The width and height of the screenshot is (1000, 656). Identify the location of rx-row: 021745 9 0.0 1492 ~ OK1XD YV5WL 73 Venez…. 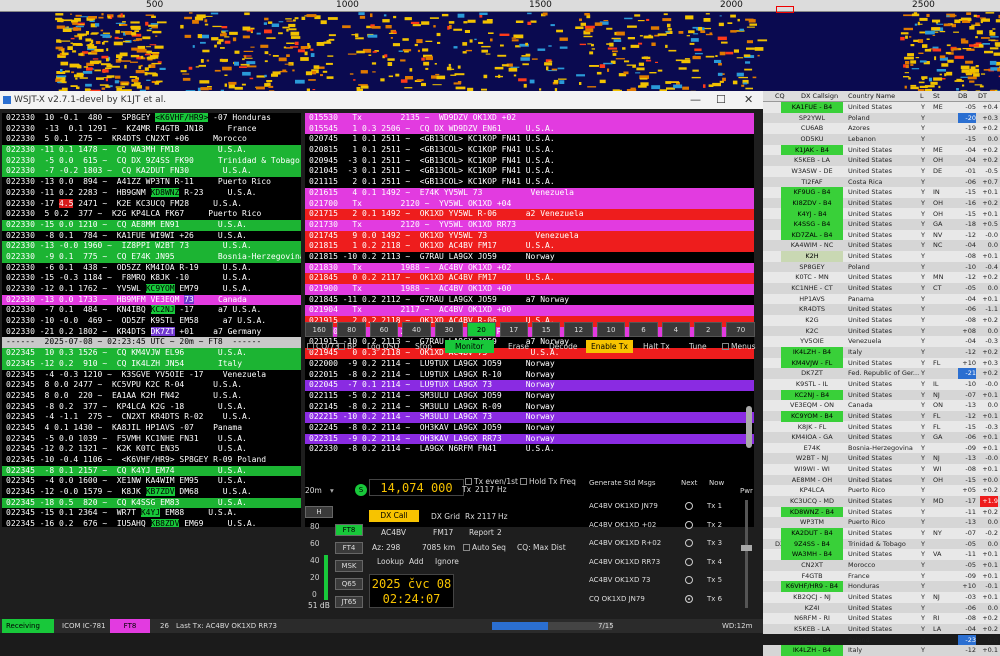
(529, 236).